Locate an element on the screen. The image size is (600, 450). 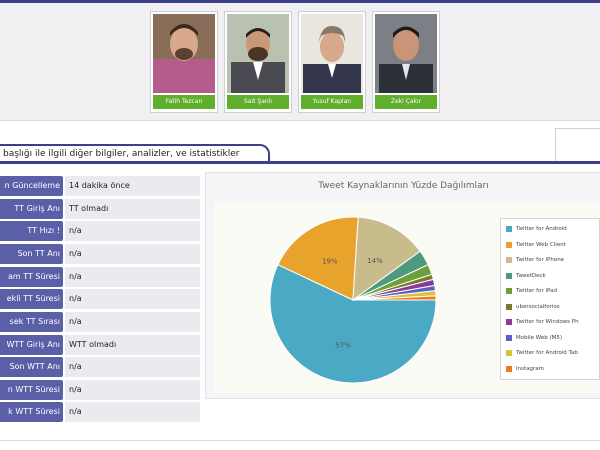
divider is located at coordinates (300, 440).